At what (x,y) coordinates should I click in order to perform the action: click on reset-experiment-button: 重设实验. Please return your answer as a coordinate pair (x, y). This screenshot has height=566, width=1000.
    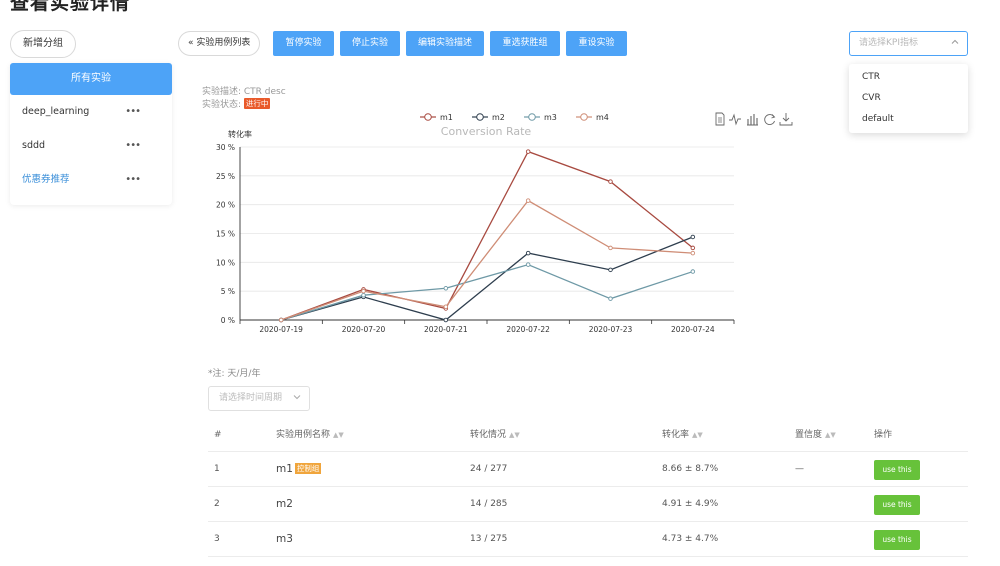
    Looking at the image, I should click on (596, 43).